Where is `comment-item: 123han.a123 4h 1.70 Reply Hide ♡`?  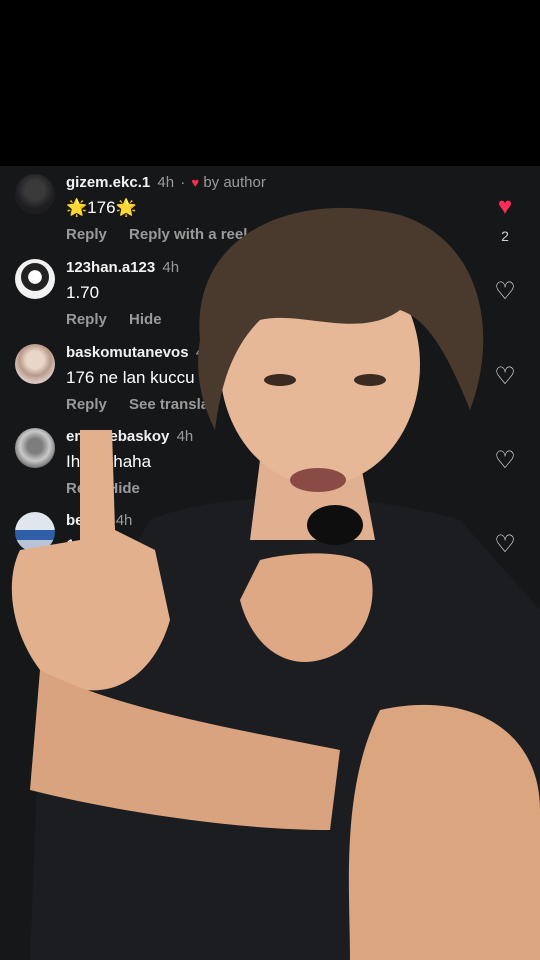
comment-item: 123han.a123 4h 1.70 Reply Hide ♡ is located at coordinates (270, 297).